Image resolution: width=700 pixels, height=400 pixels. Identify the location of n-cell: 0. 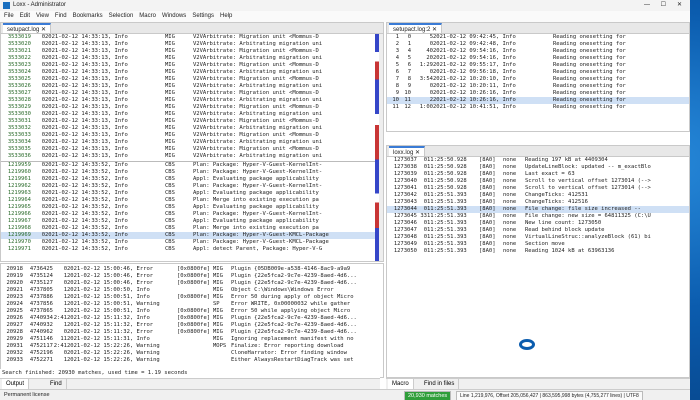
(43, 193).